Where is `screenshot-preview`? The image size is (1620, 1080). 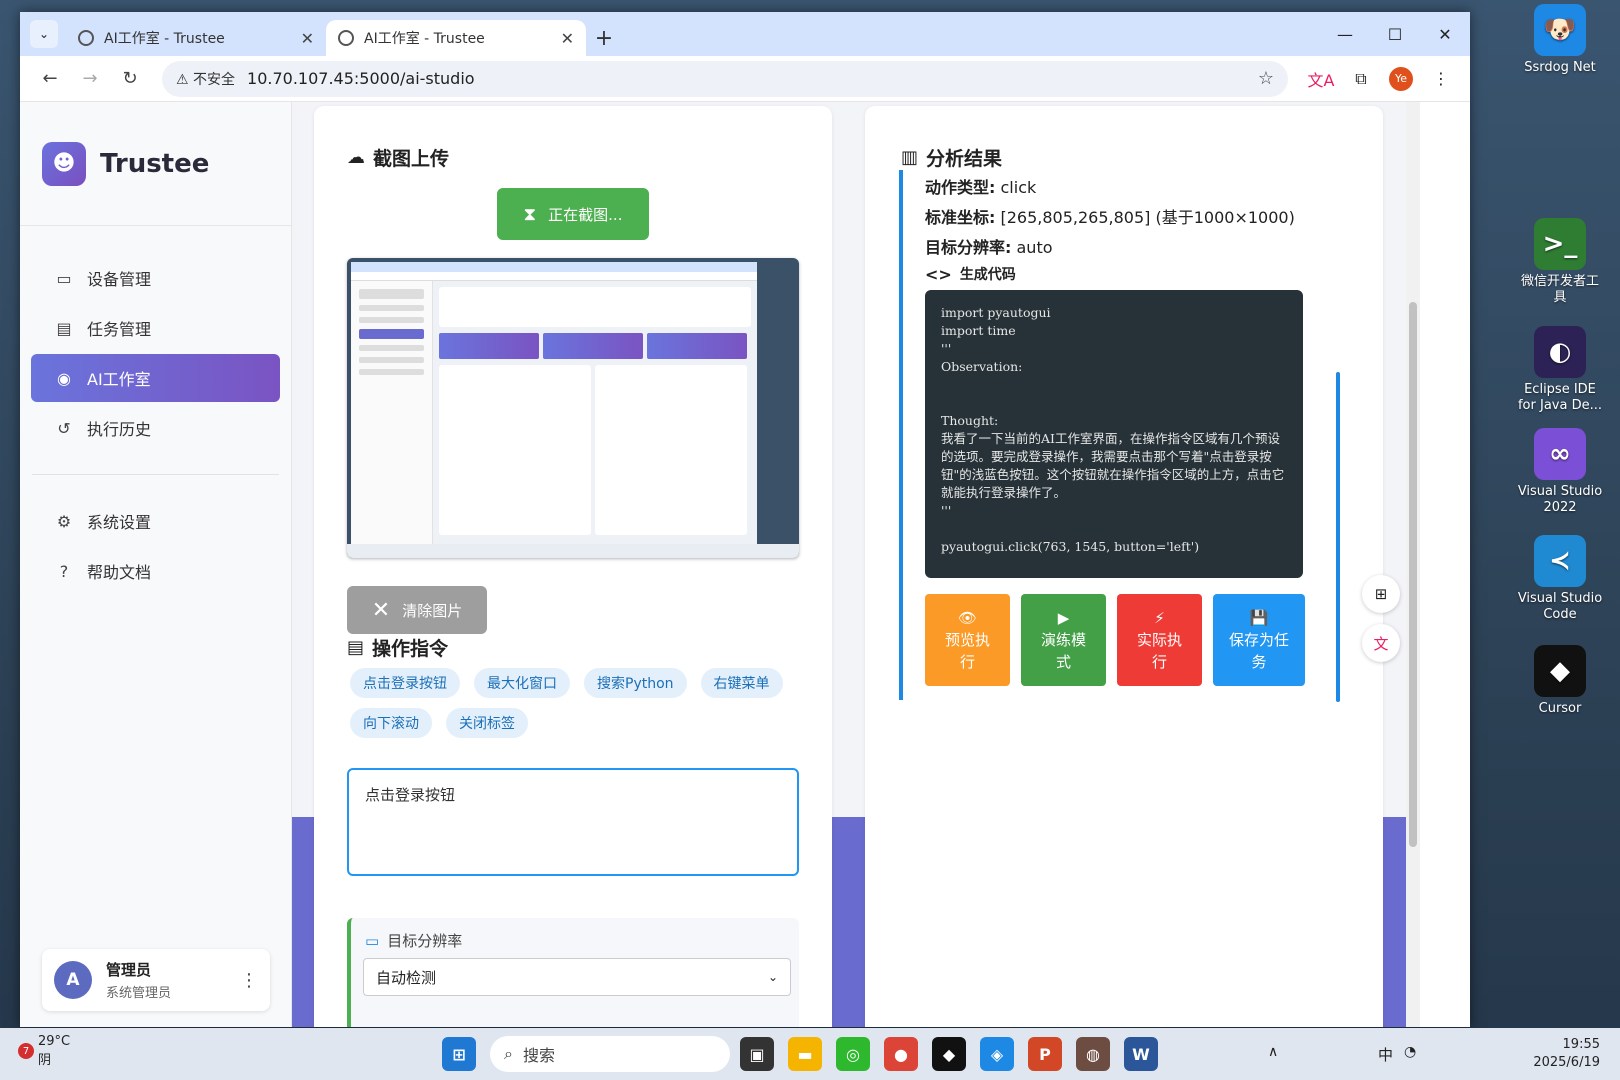
screenshot-preview is located at coordinates (573, 408).